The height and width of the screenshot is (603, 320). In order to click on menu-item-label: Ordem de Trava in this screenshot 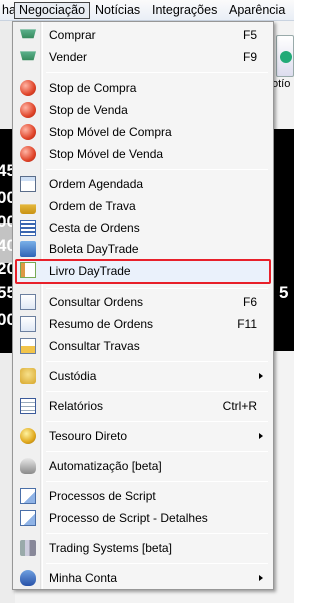, I will do `click(92, 206)`.